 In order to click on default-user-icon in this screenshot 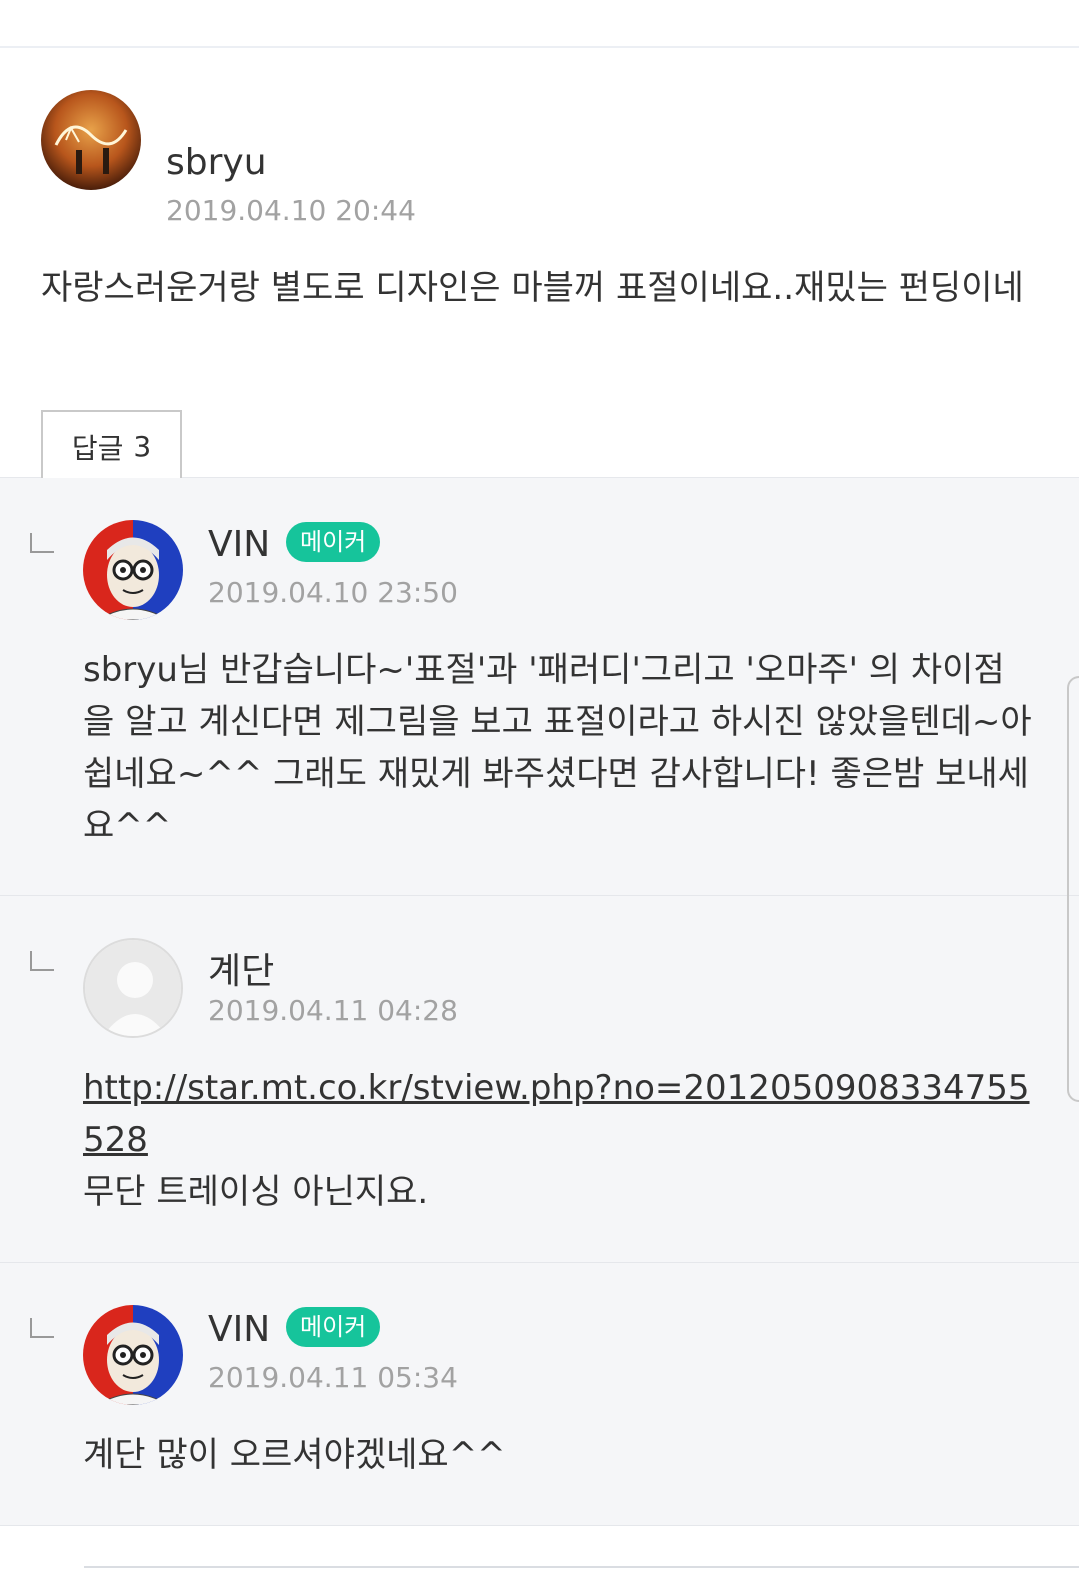, I will do `click(133, 988)`.